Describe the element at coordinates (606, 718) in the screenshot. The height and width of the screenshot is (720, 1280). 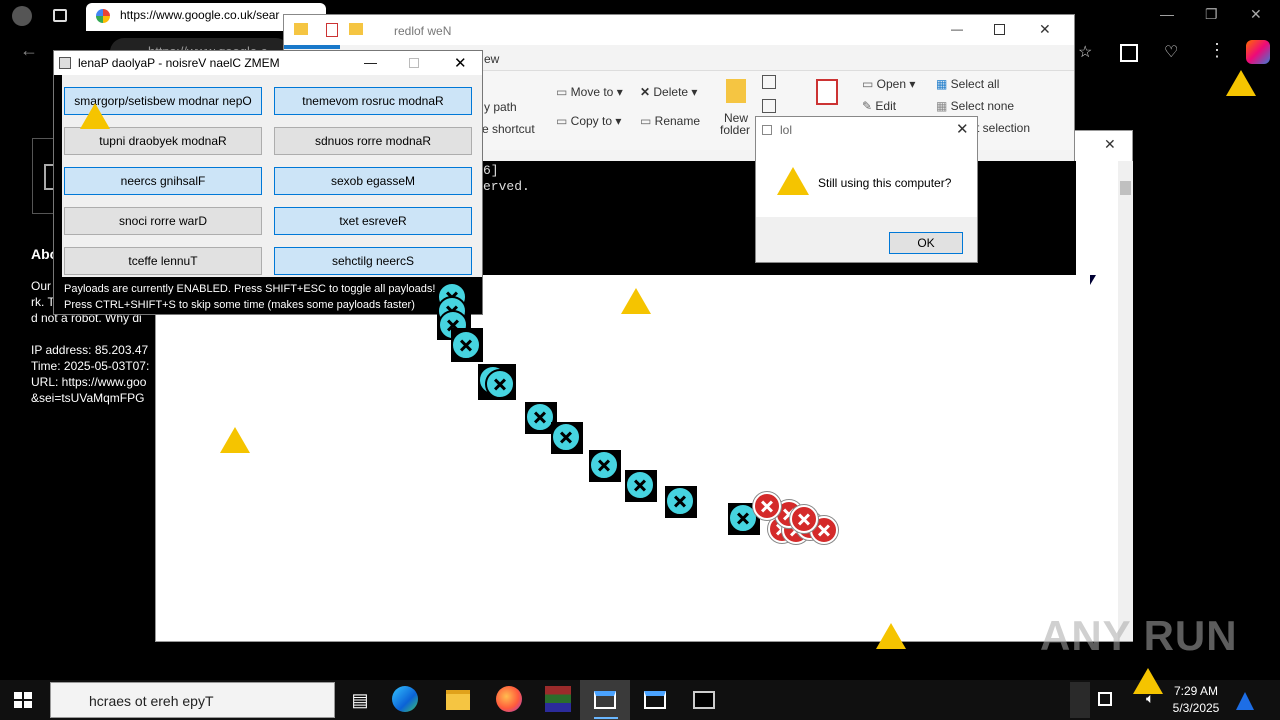
I see `taskbar-underline` at that location.